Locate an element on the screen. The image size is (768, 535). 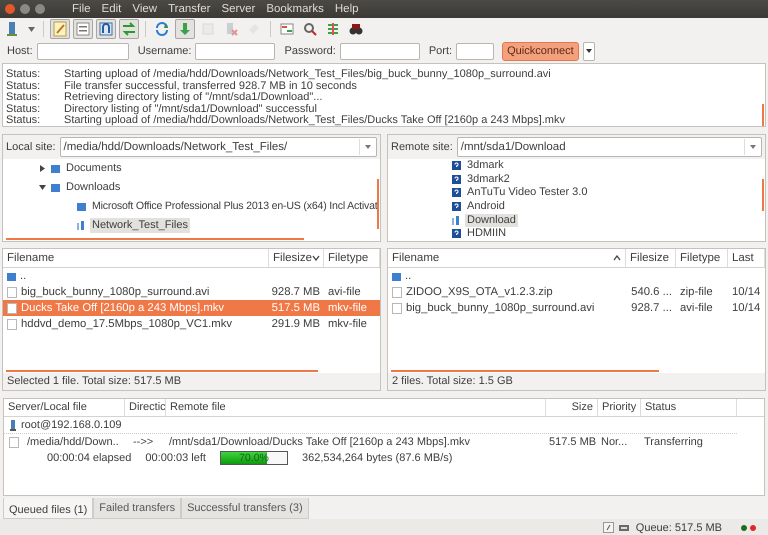
field-label: Port: is located at coordinates (440, 51).